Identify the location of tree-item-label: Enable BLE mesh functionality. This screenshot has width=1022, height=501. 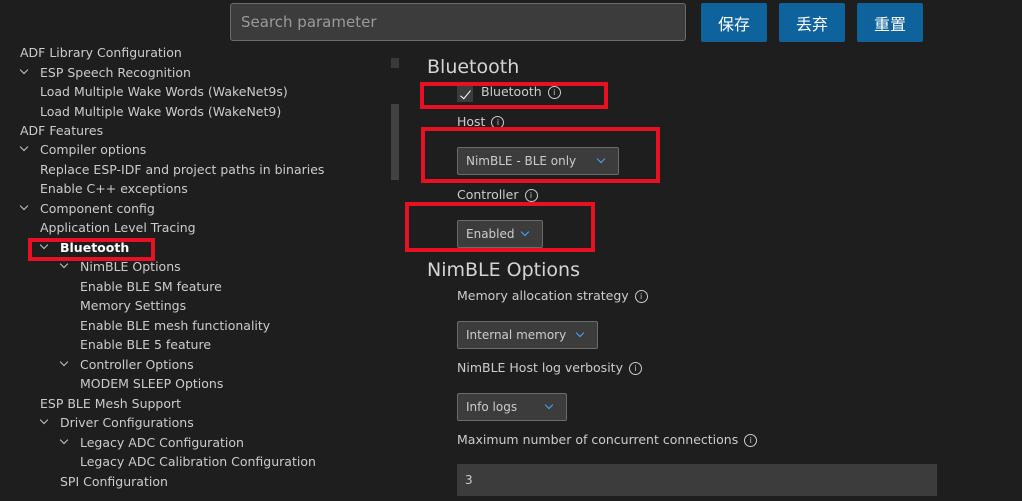
(175, 325).